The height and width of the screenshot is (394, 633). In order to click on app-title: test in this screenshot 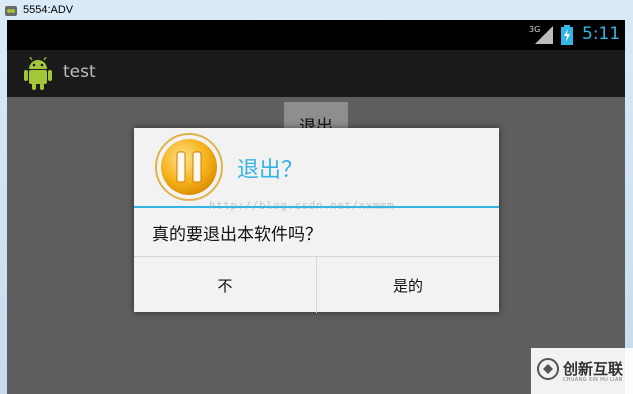, I will do `click(79, 72)`.